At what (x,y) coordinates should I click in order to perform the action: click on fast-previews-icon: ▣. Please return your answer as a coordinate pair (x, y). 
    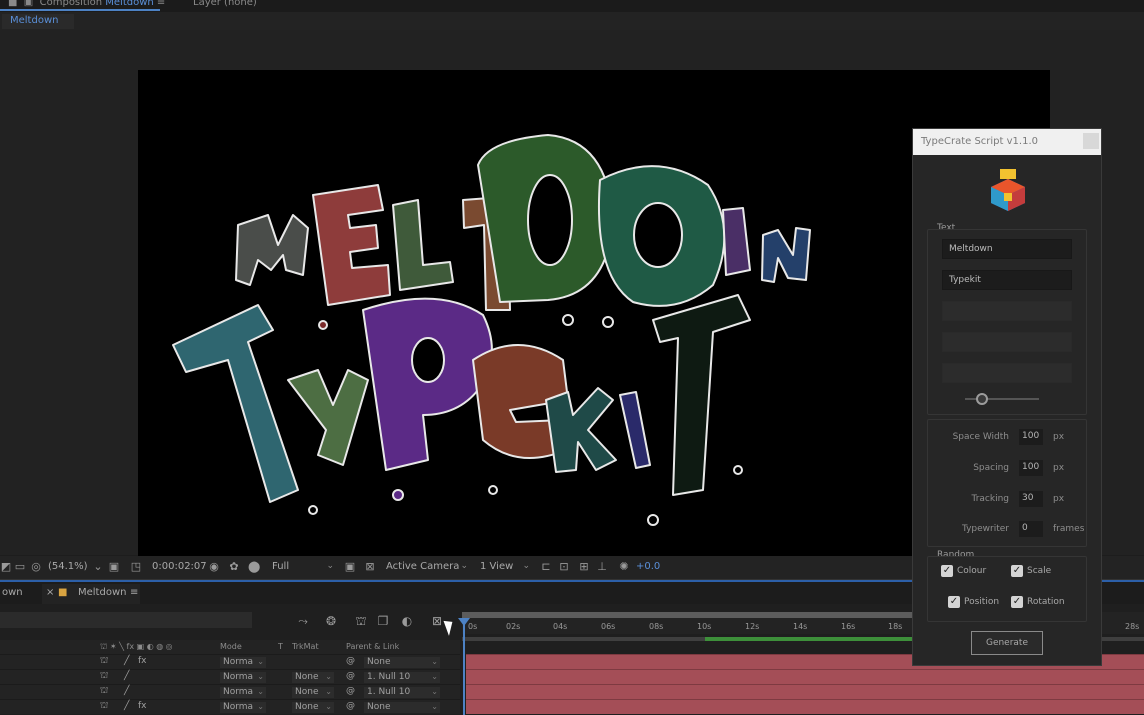
    Looking at the image, I should click on (350, 567).